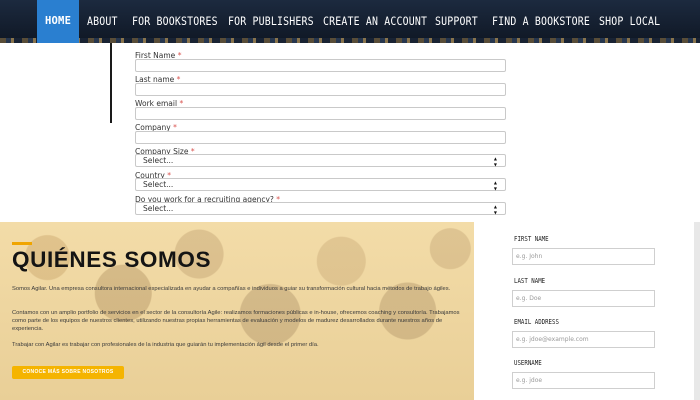  Describe the element at coordinates (68, 372) in the screenshot. I see `learn-more-button: CONOCE MÁS SOBRE NOSOTROS` at that location.